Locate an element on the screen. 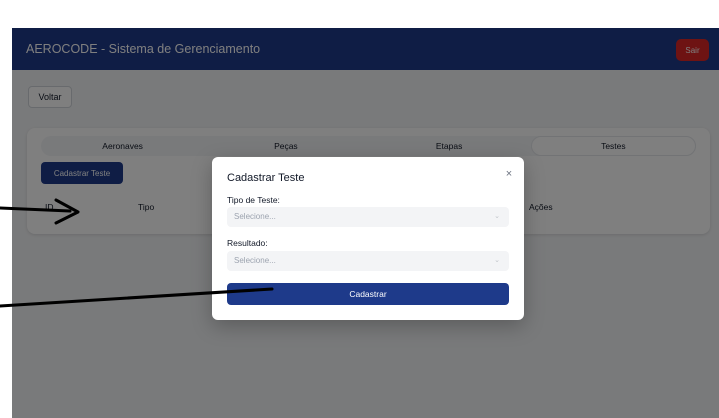  modal-title: Cadastrar Teste is located at coordinates (266, 178).